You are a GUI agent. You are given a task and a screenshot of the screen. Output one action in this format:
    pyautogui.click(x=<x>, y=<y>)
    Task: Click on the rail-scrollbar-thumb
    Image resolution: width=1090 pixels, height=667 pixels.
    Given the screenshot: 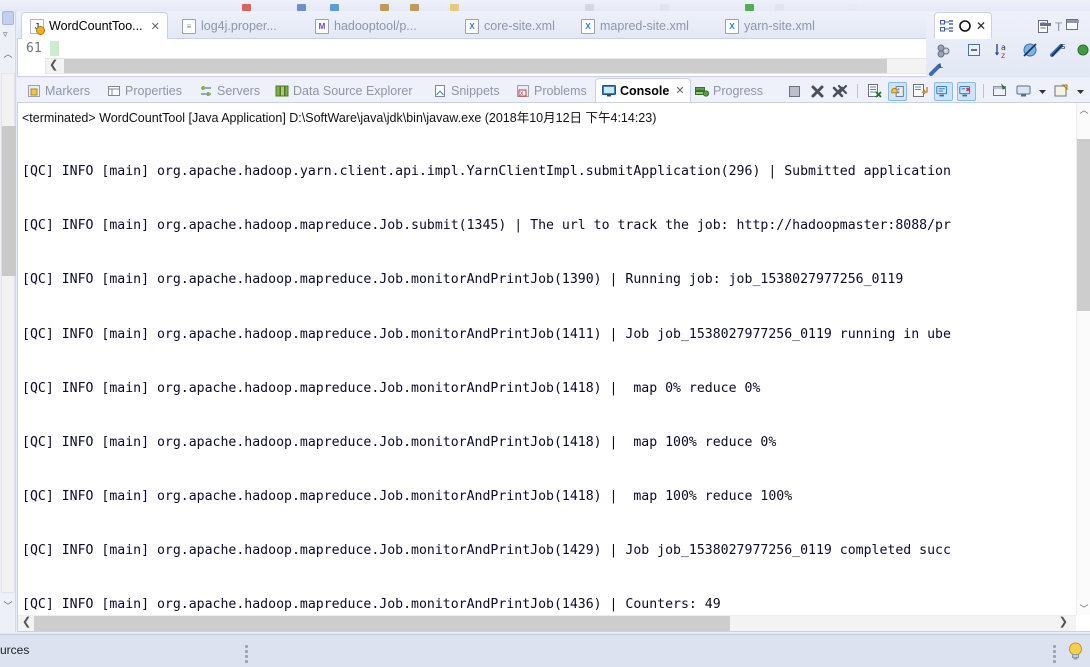 What is the action you would take?
    pyautogui.click(x=9, y=201)
    